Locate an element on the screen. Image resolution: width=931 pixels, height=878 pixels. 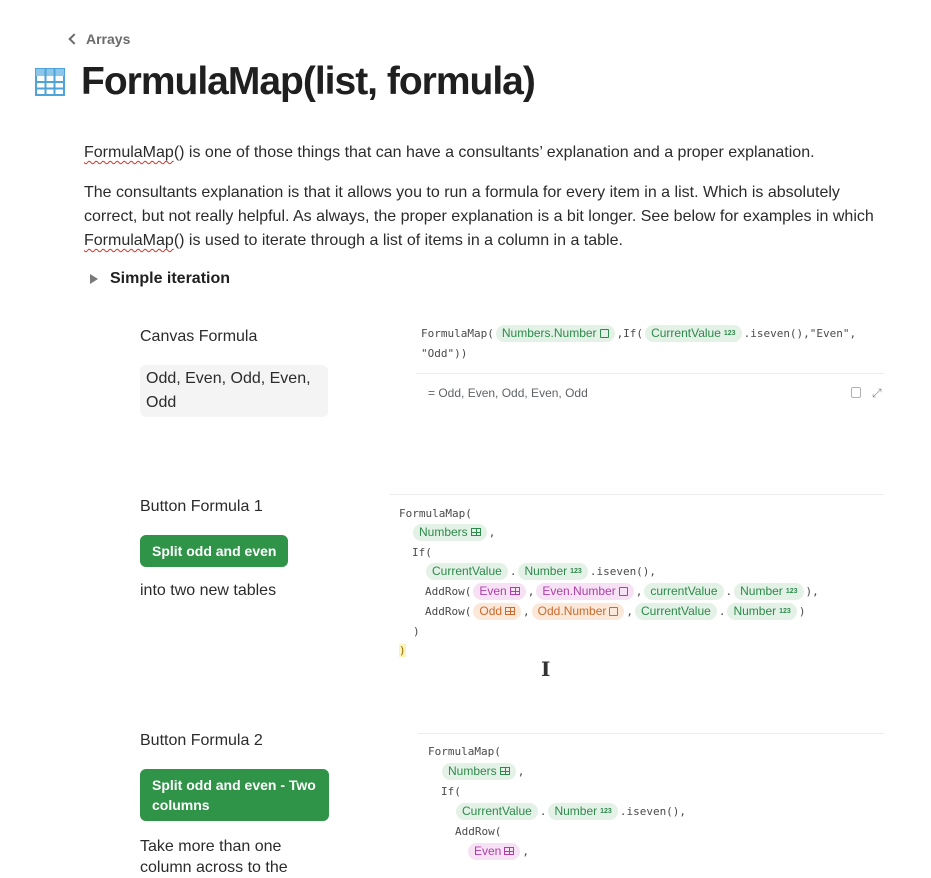
copy-icon is located at coordinates (856, 392).